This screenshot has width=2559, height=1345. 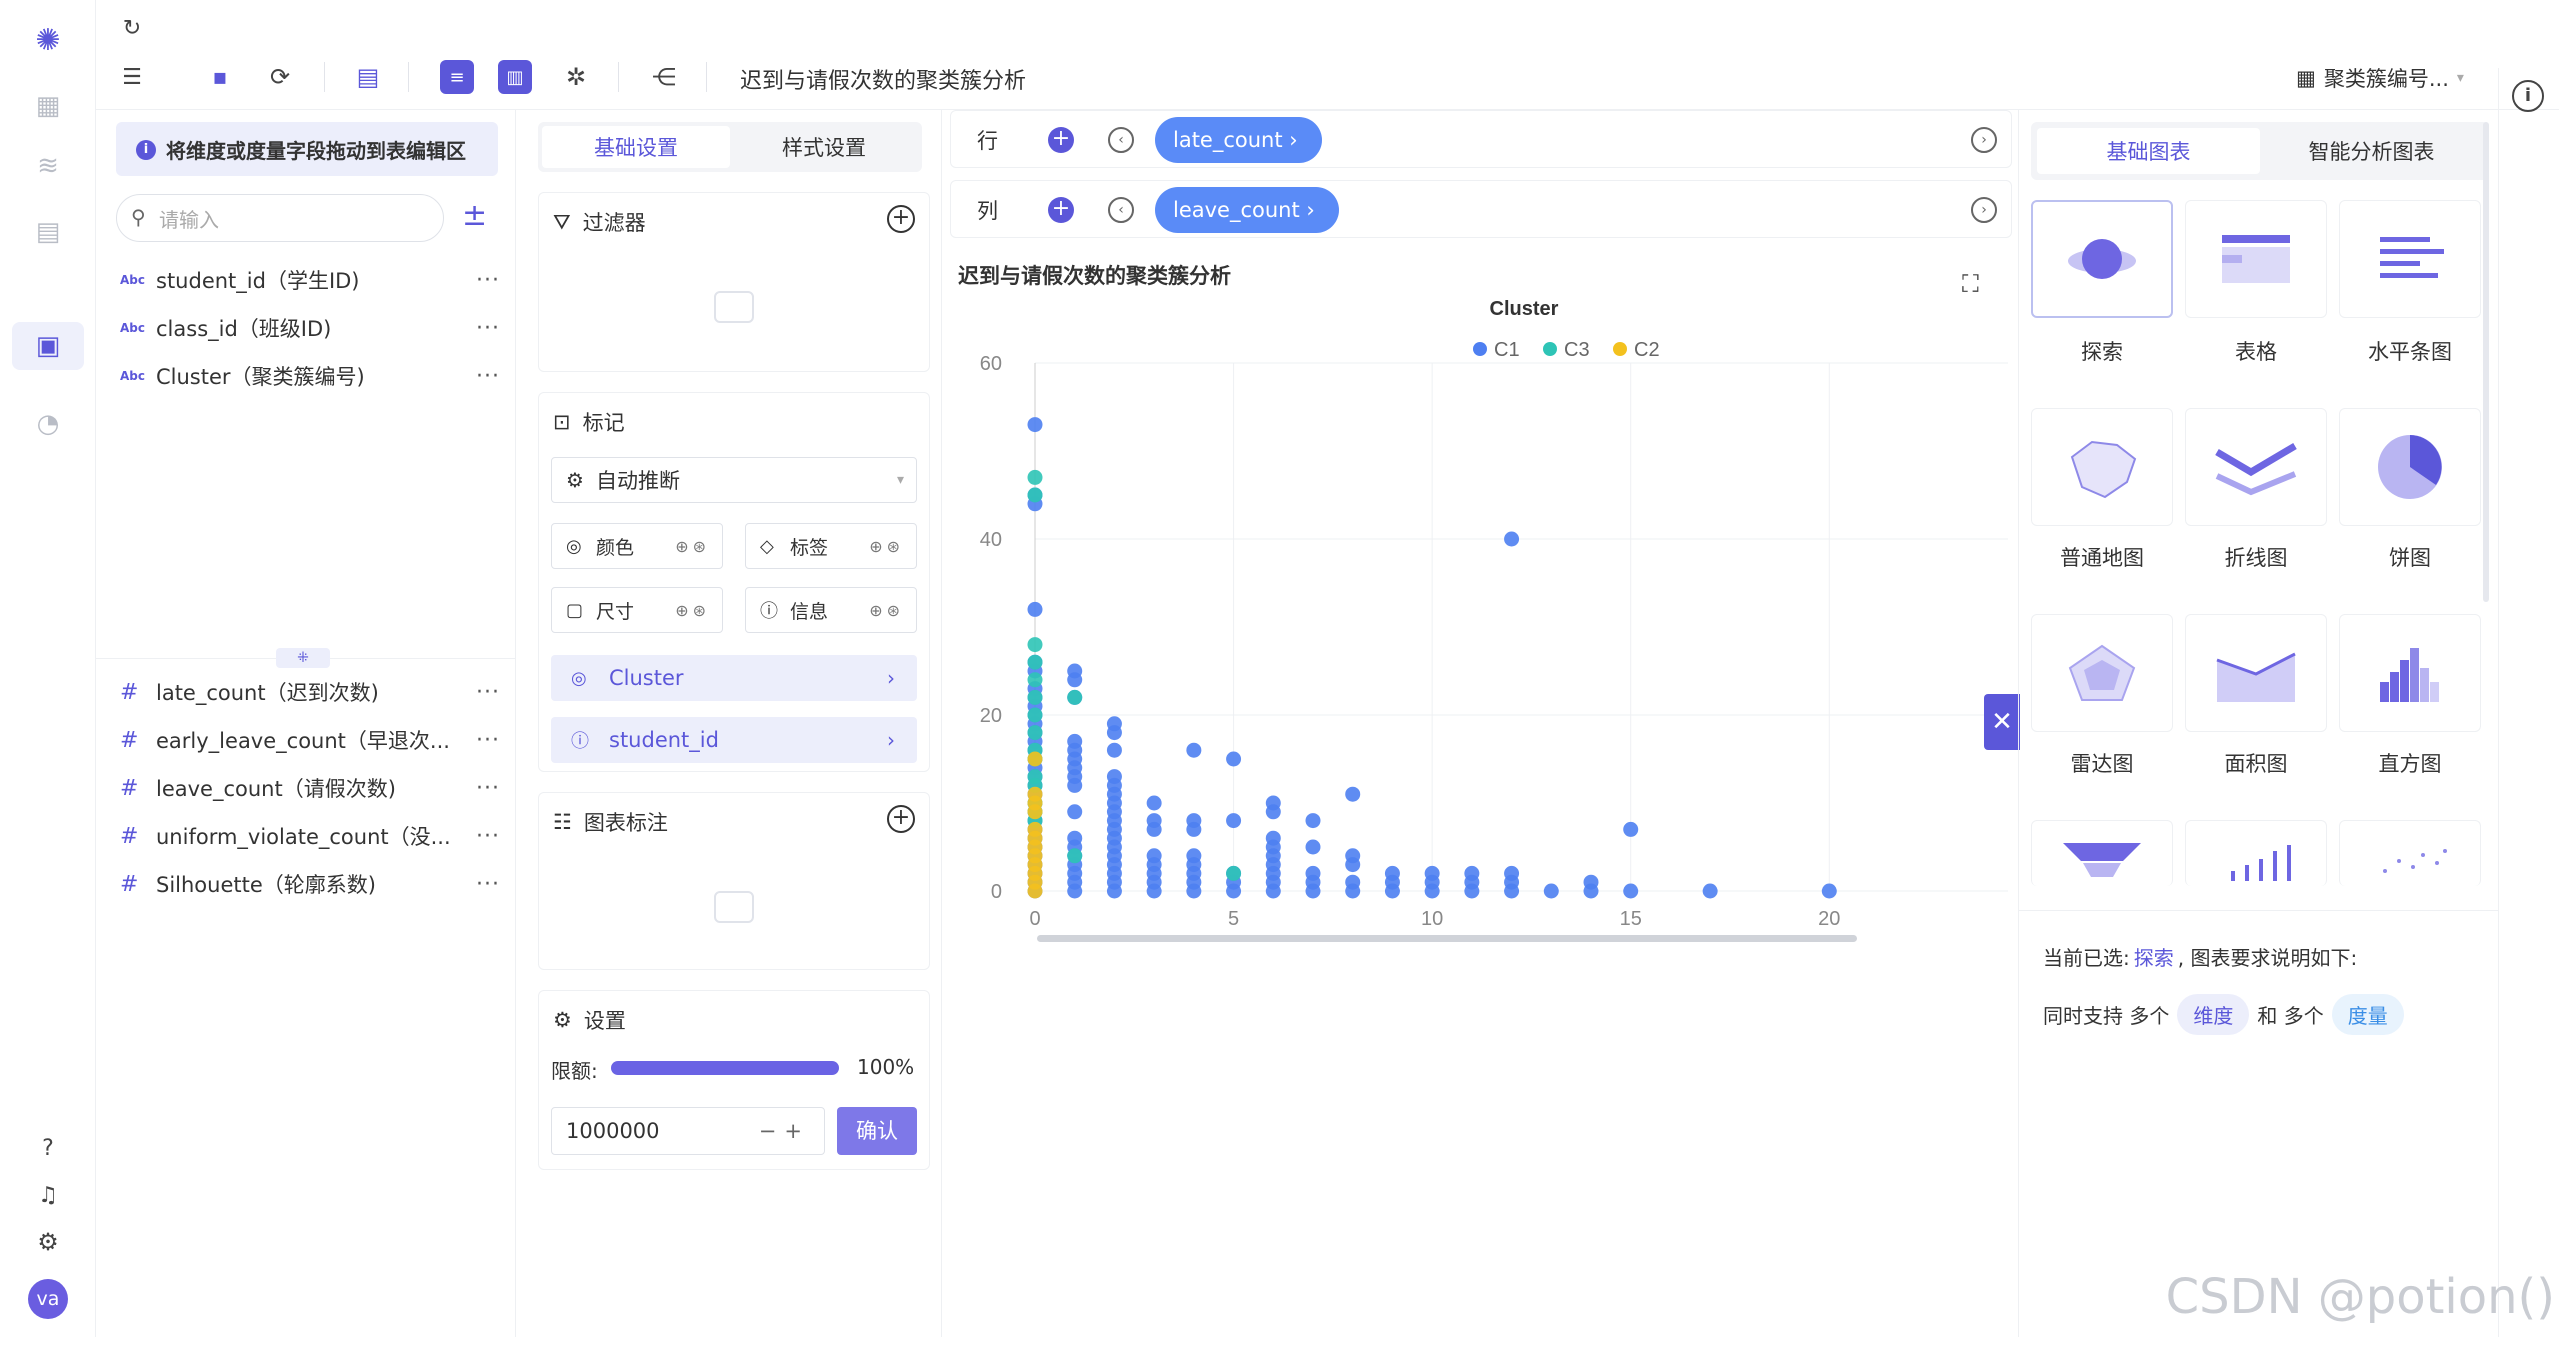 What do you see at coordinates (831, 546) in the screenshot?
I see `mark-label: ◇标签 ⊕⊛` at bounding box center [831, 546].